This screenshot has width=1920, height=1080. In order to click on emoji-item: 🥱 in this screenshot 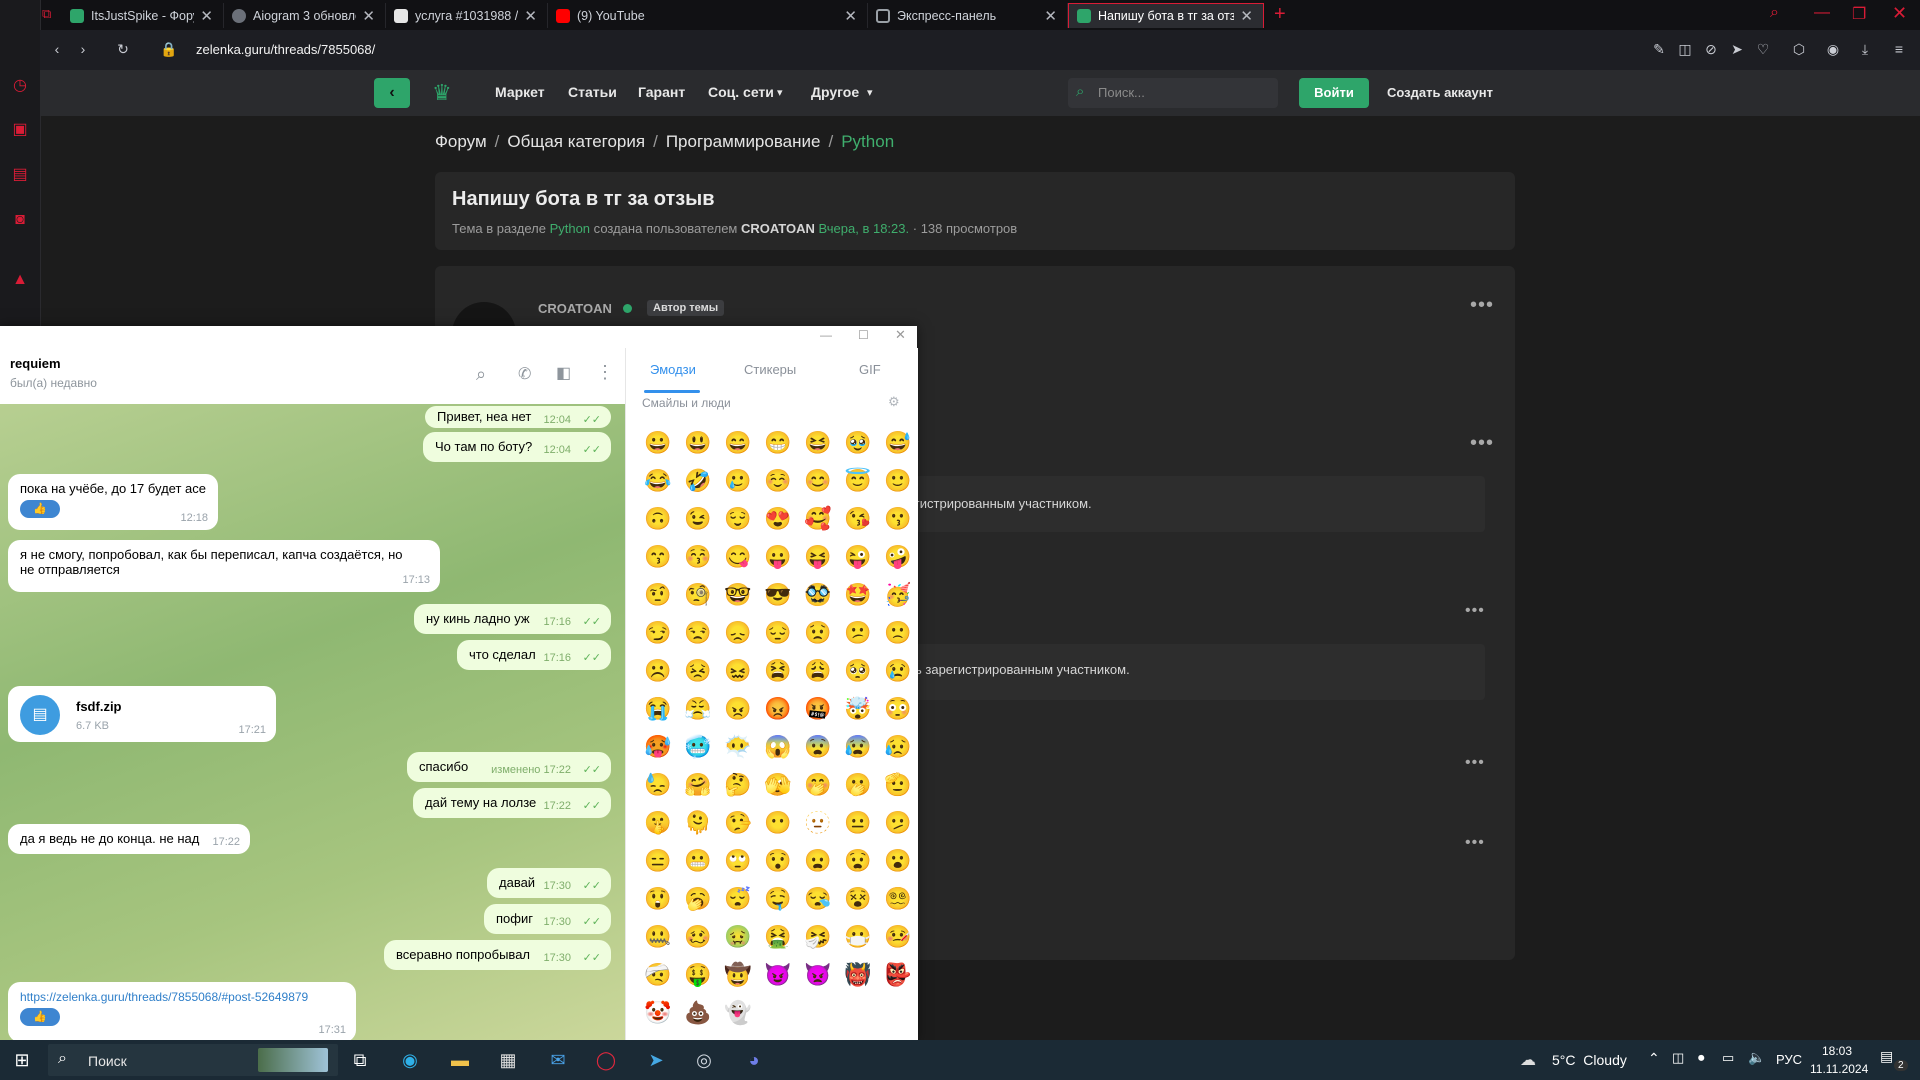, I will do `click(698, 899)`.